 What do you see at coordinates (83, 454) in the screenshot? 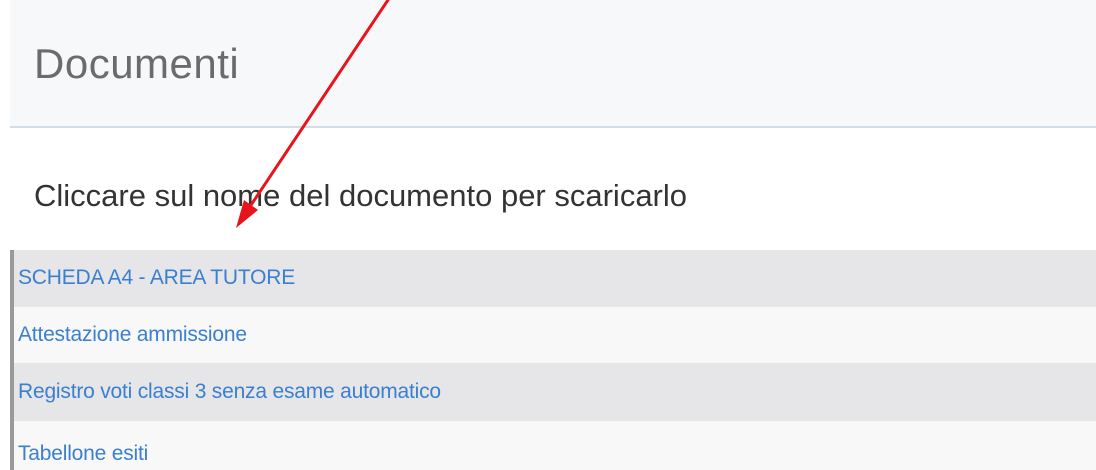
I see `document-link-tabellone-esiti: Tabellone esiti` at bounding box center [83, 454].